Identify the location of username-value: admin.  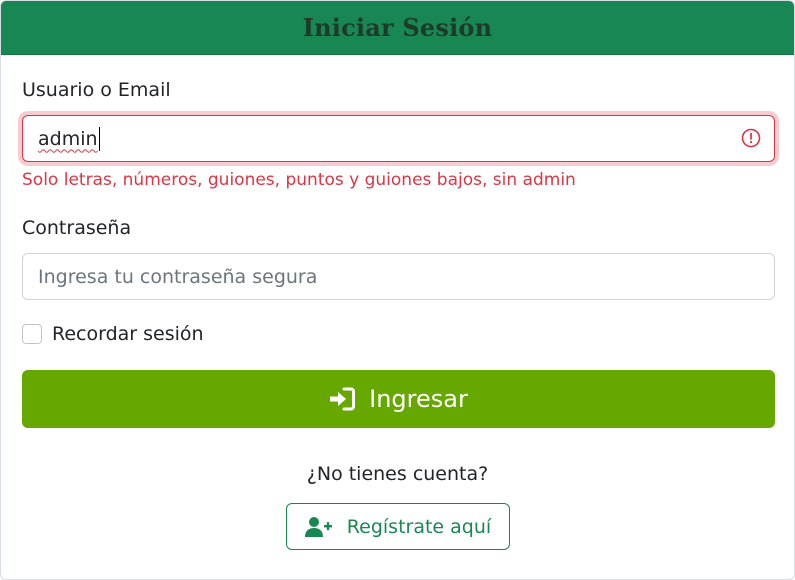
(68, 138).